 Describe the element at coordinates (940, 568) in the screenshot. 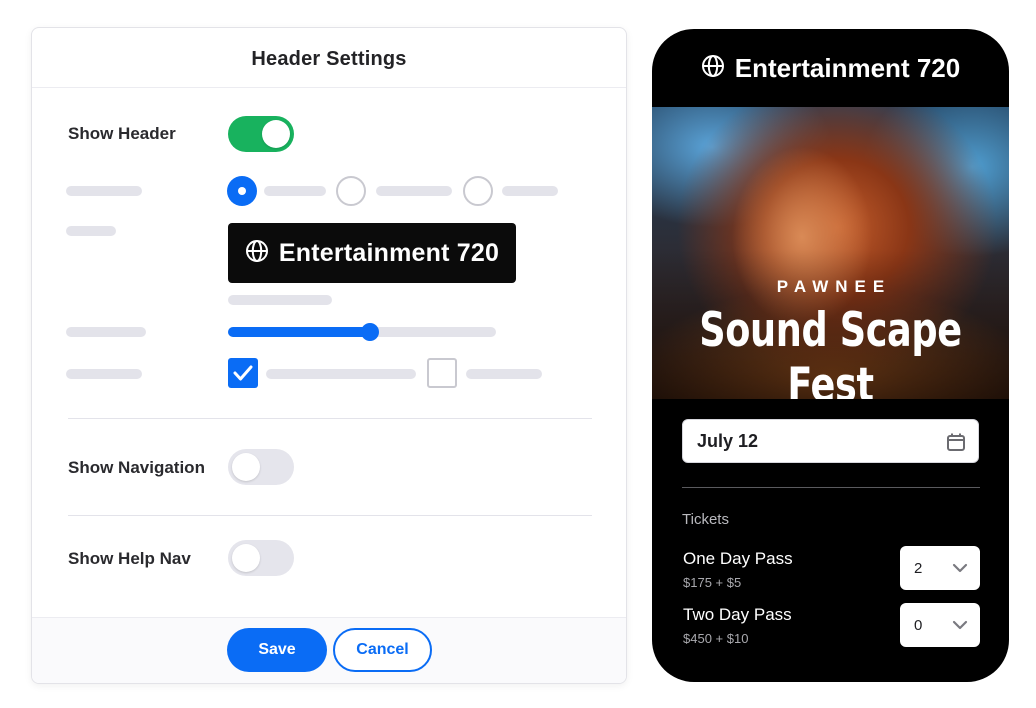

I see `ticket-quantity-select: 2` at that location.